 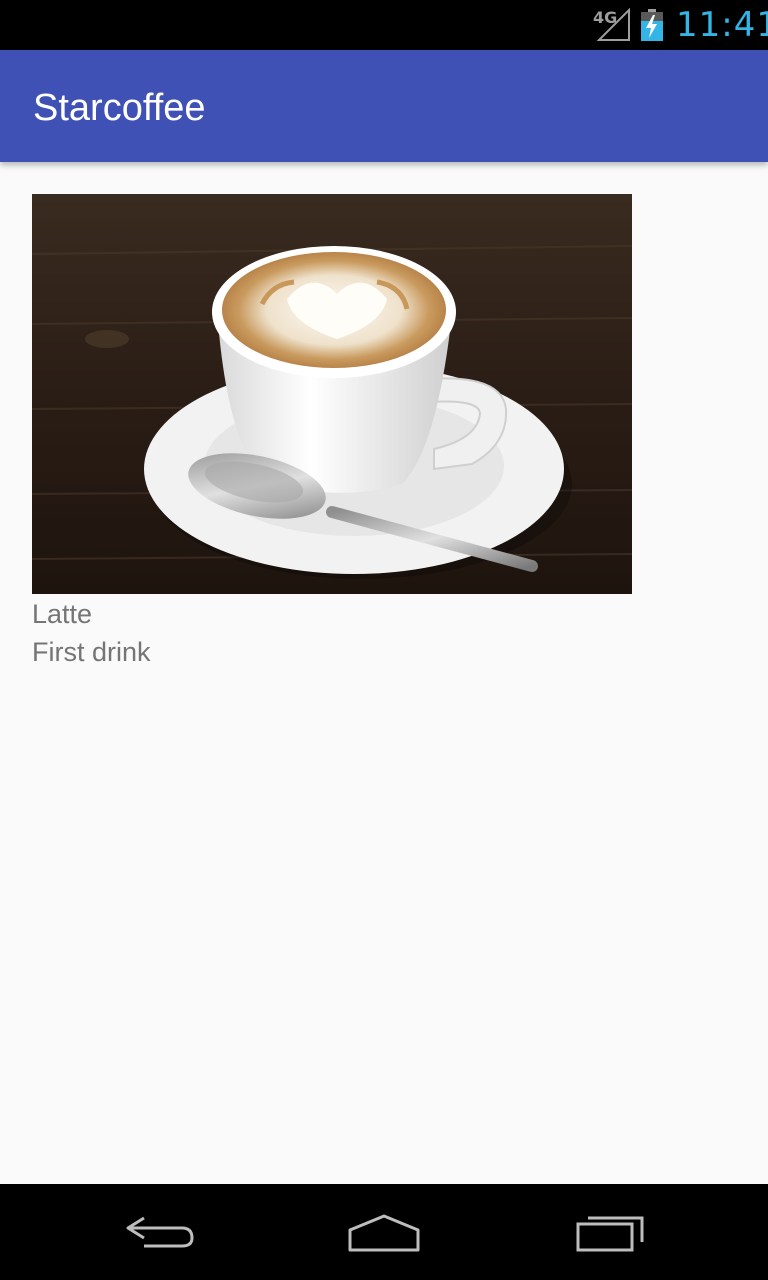 I want to click on app-title: Starcoffee, so click(x=119, y=108).